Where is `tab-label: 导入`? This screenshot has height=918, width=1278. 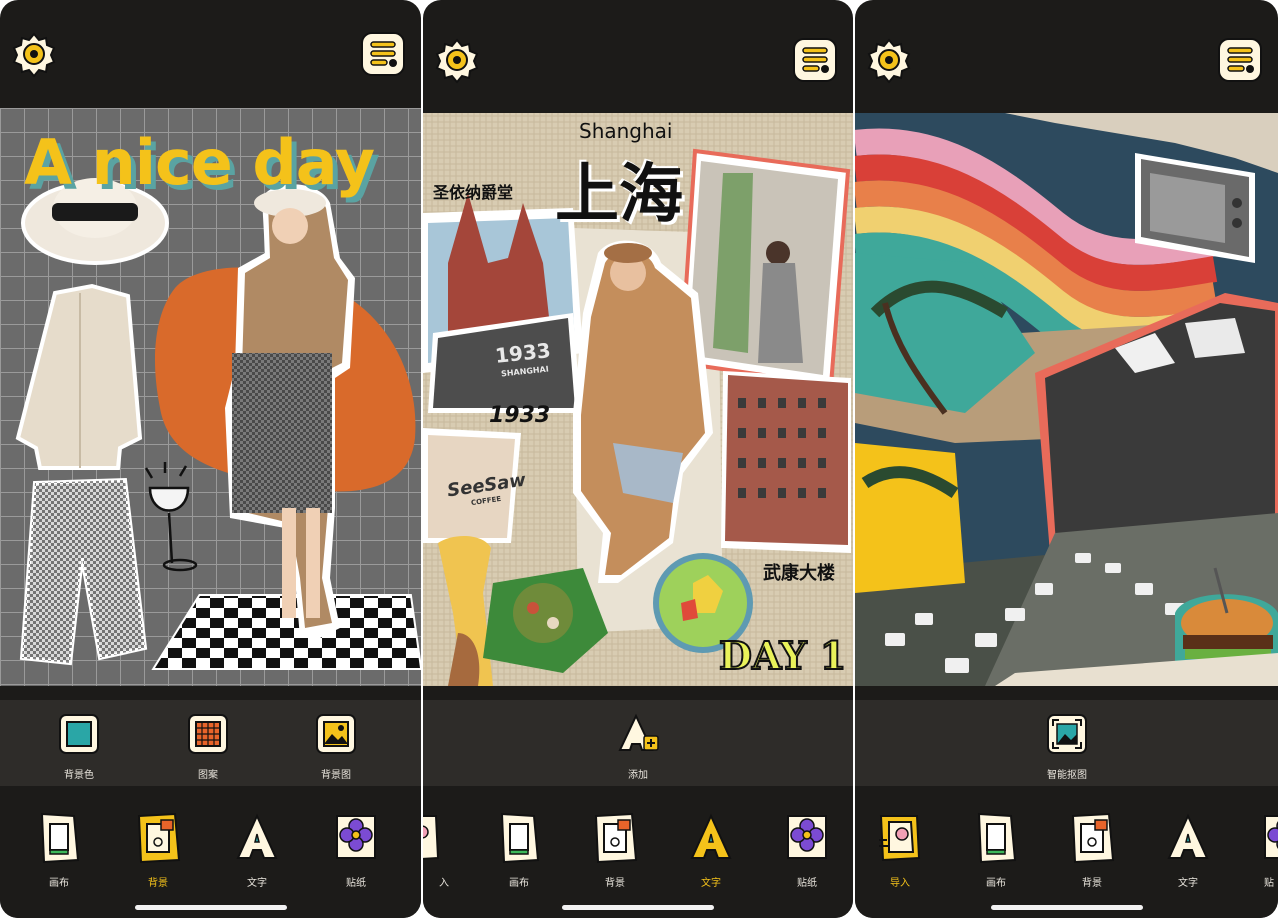 tab-label: 导入 is located at coordinates (900, 883).